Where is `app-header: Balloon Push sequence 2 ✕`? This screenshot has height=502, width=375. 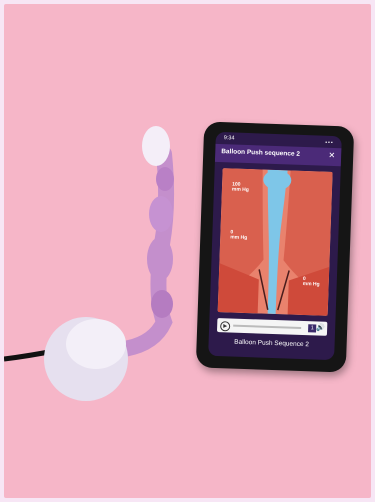
app-header: Balloon Push sequence 2 ✕ is located at coordinates (278, 155).